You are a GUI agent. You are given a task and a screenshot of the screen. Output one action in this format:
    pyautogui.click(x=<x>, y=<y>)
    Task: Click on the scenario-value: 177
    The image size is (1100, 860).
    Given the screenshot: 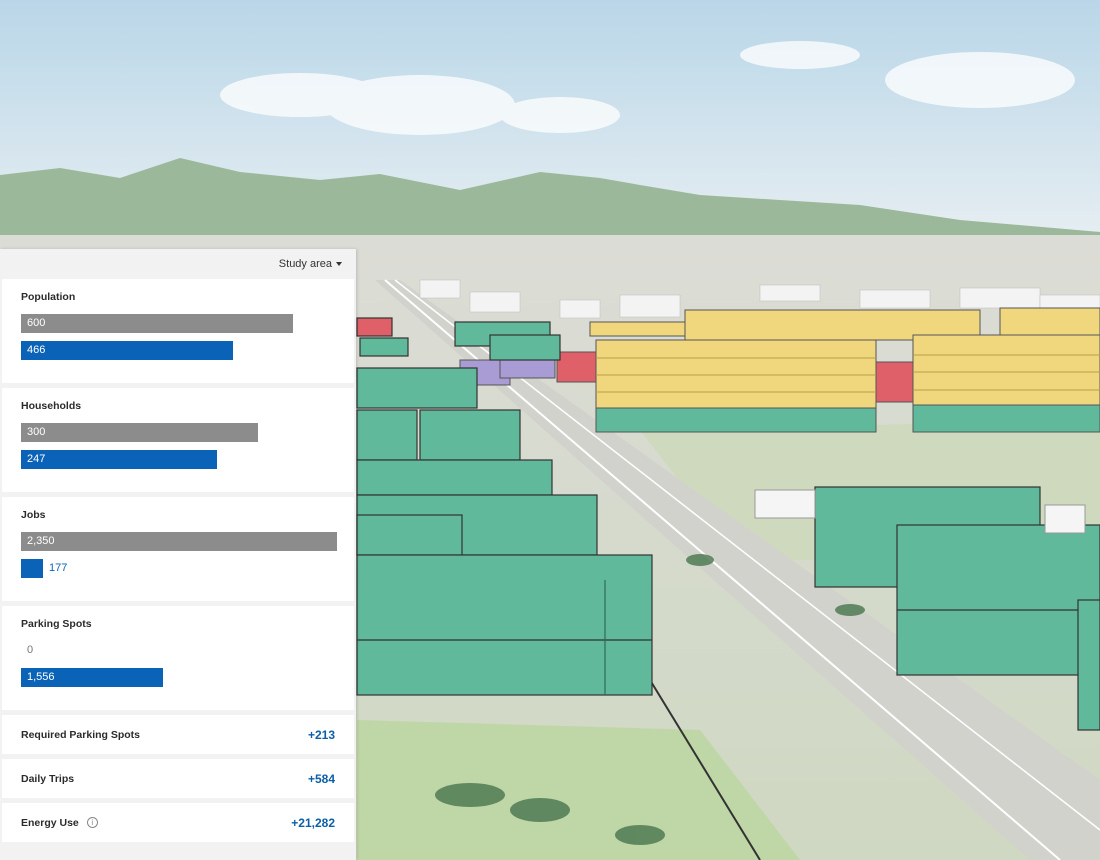 What is the action you would take?
    pyautogui.click(x=58, y=568)
    